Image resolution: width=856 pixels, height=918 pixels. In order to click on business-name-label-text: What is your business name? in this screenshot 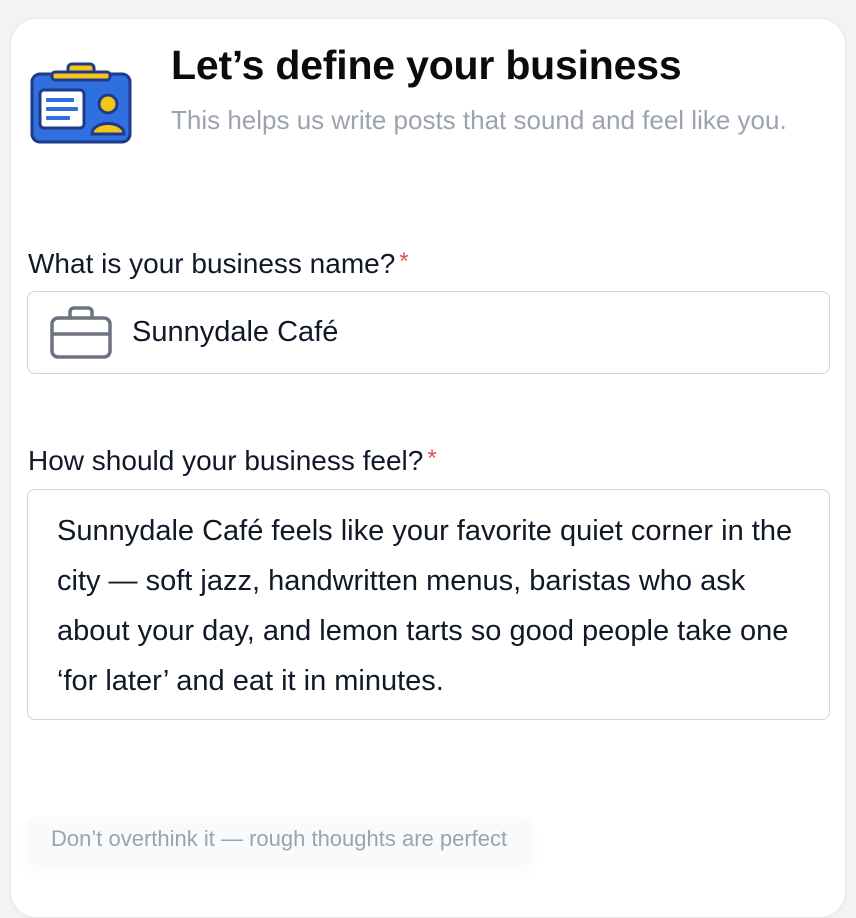, I will do `click(212, 263)`.